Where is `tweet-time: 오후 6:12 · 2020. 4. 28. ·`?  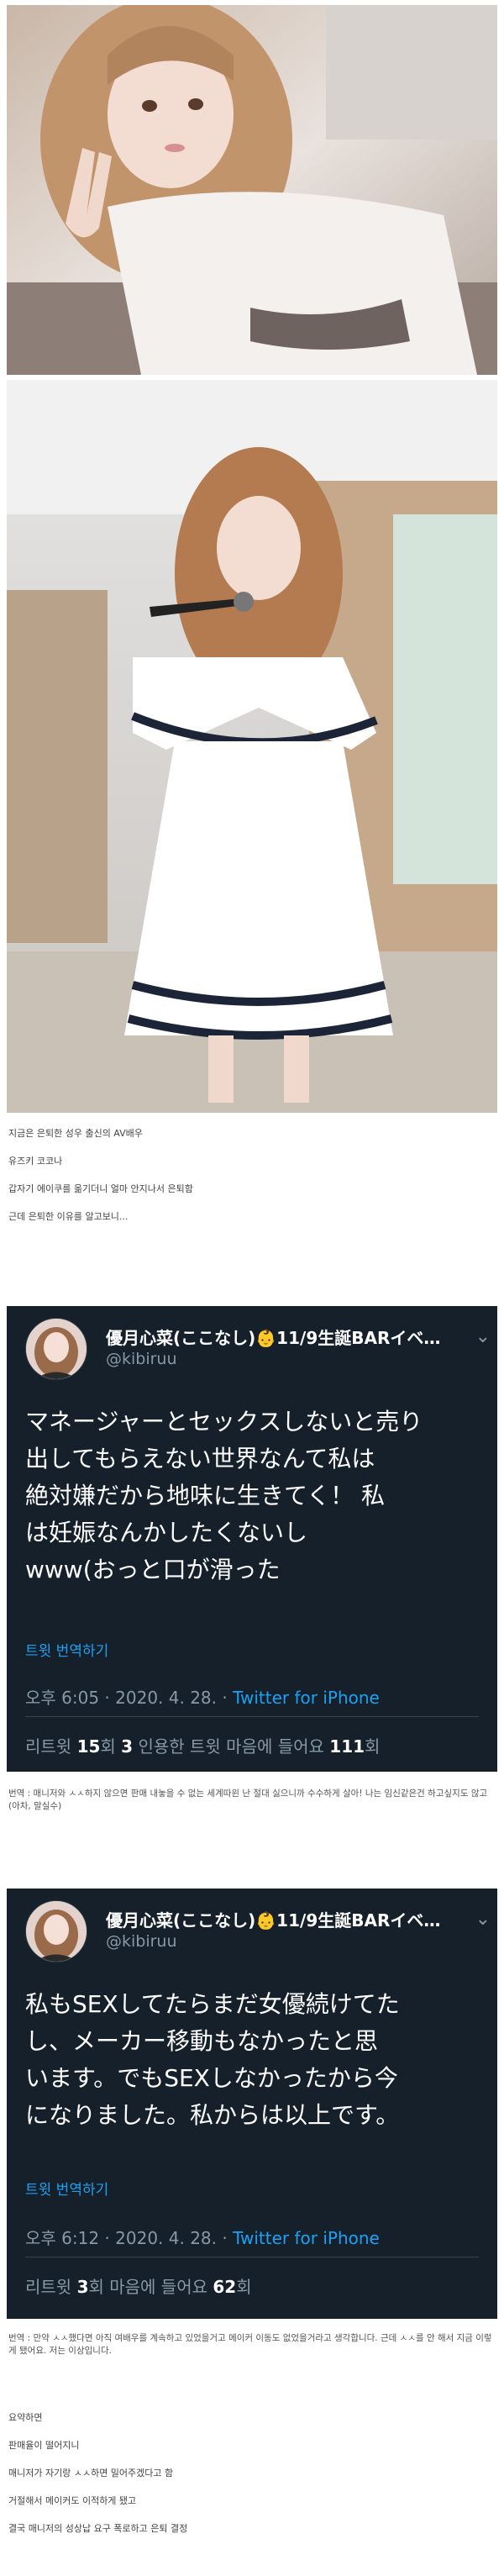
tweet-time: 오후 6:12 · 2020. 4. 28. · is located at coordinates (129, 2238).